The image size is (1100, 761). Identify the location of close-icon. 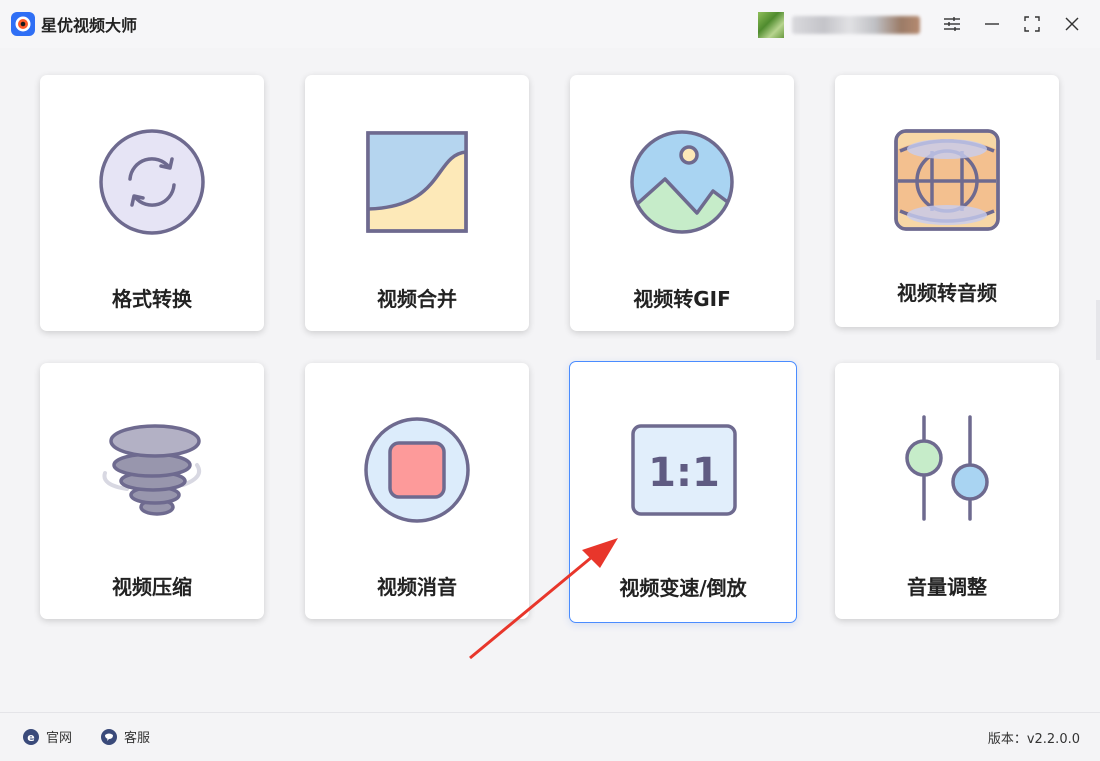
(1072, 24).